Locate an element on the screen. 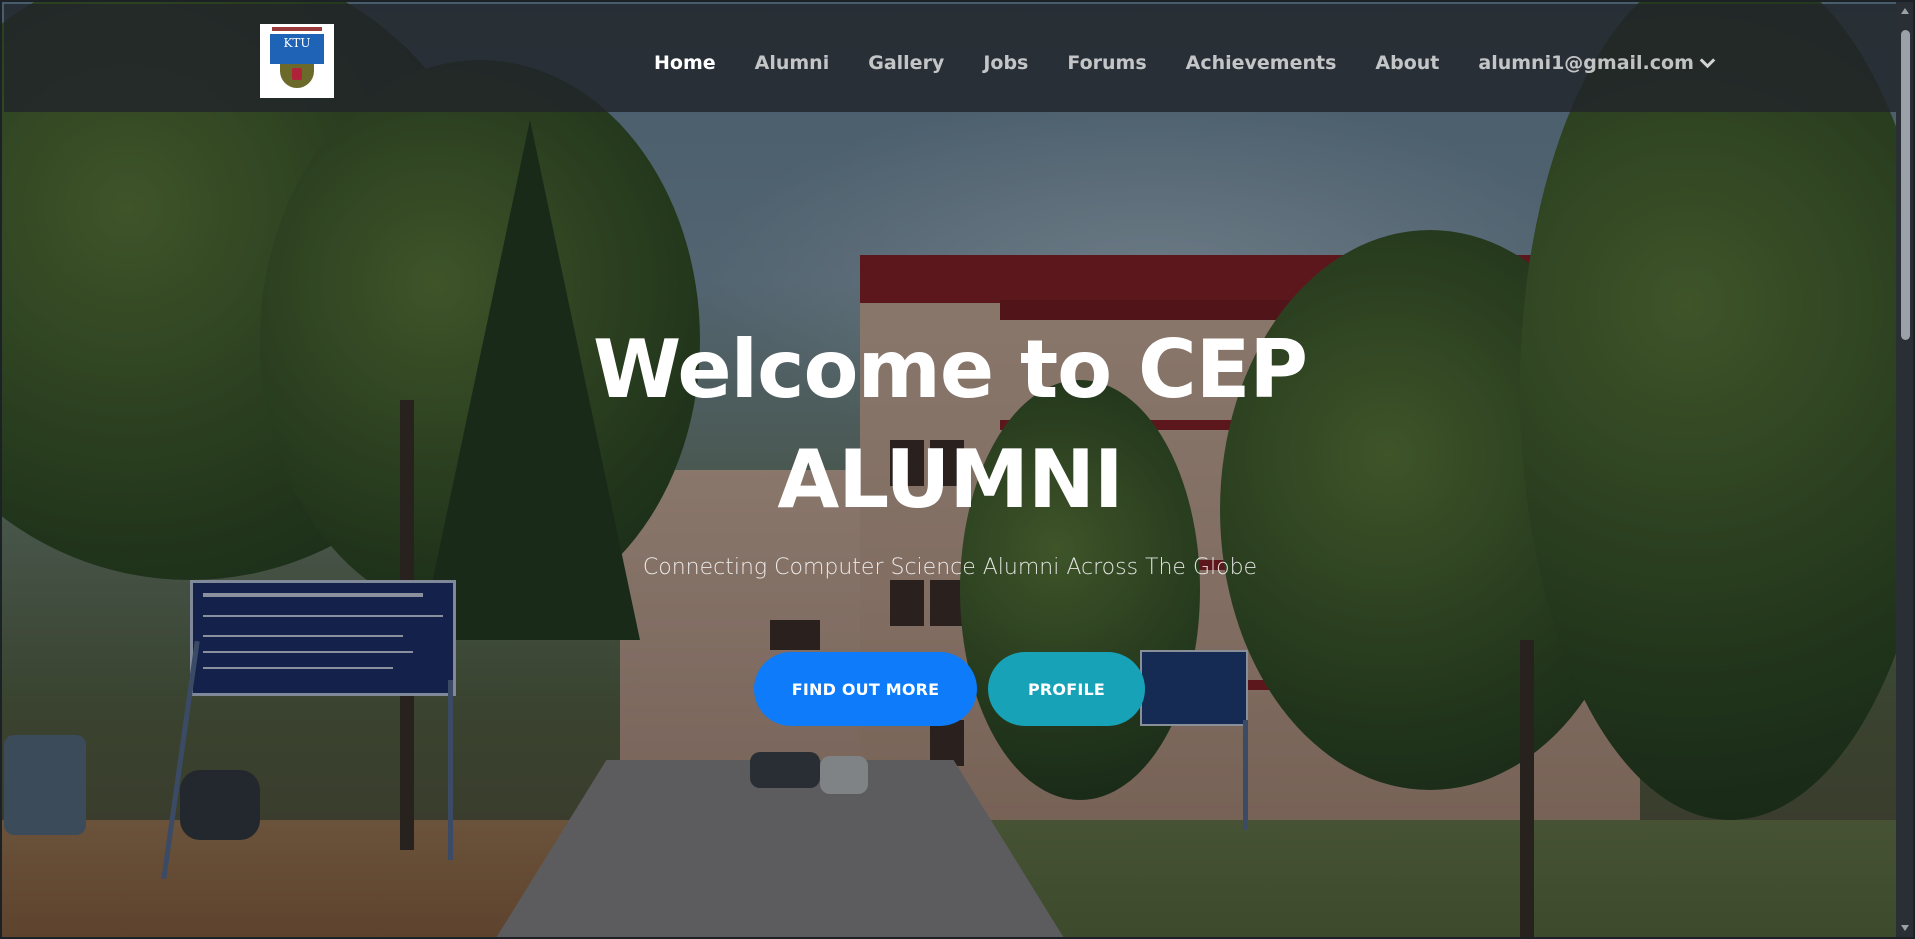  find-out-more-button: FIND OUT MORE is located at coordinates (865, 689).